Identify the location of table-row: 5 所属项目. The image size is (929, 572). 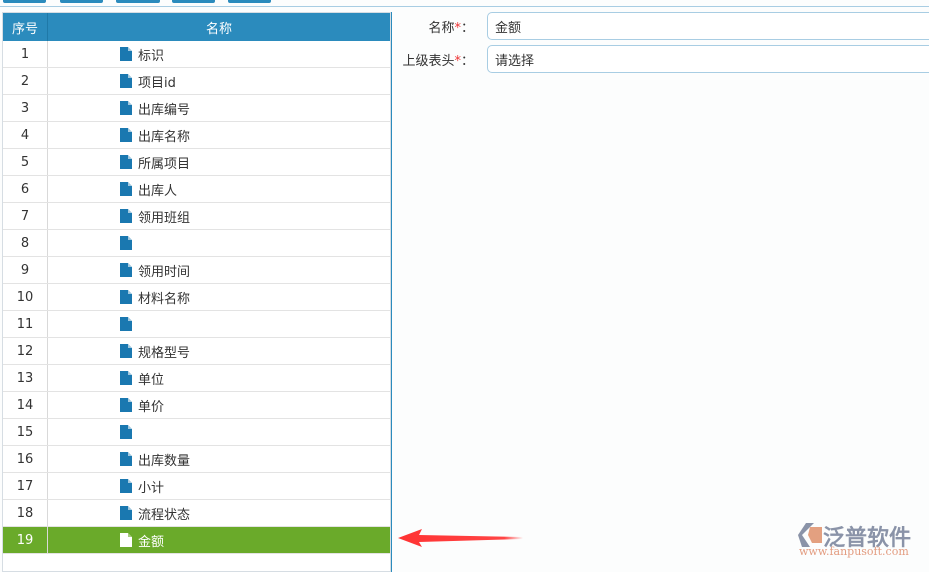
(196, 162).